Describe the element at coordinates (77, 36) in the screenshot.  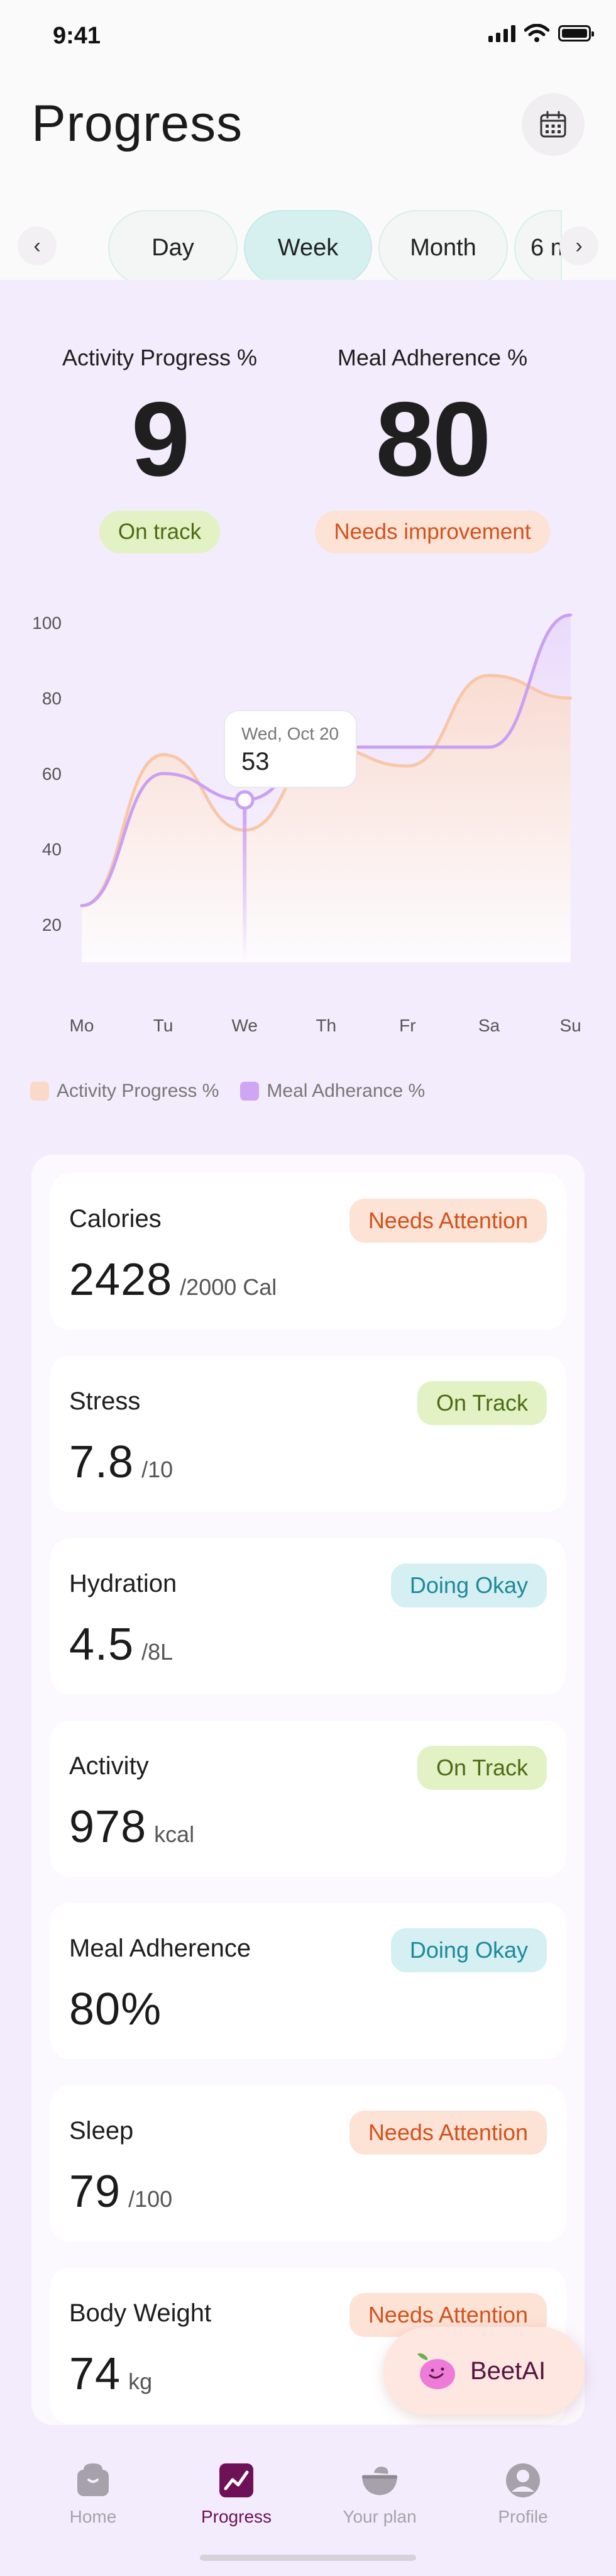
I see `status-time: 9:41` at that location.